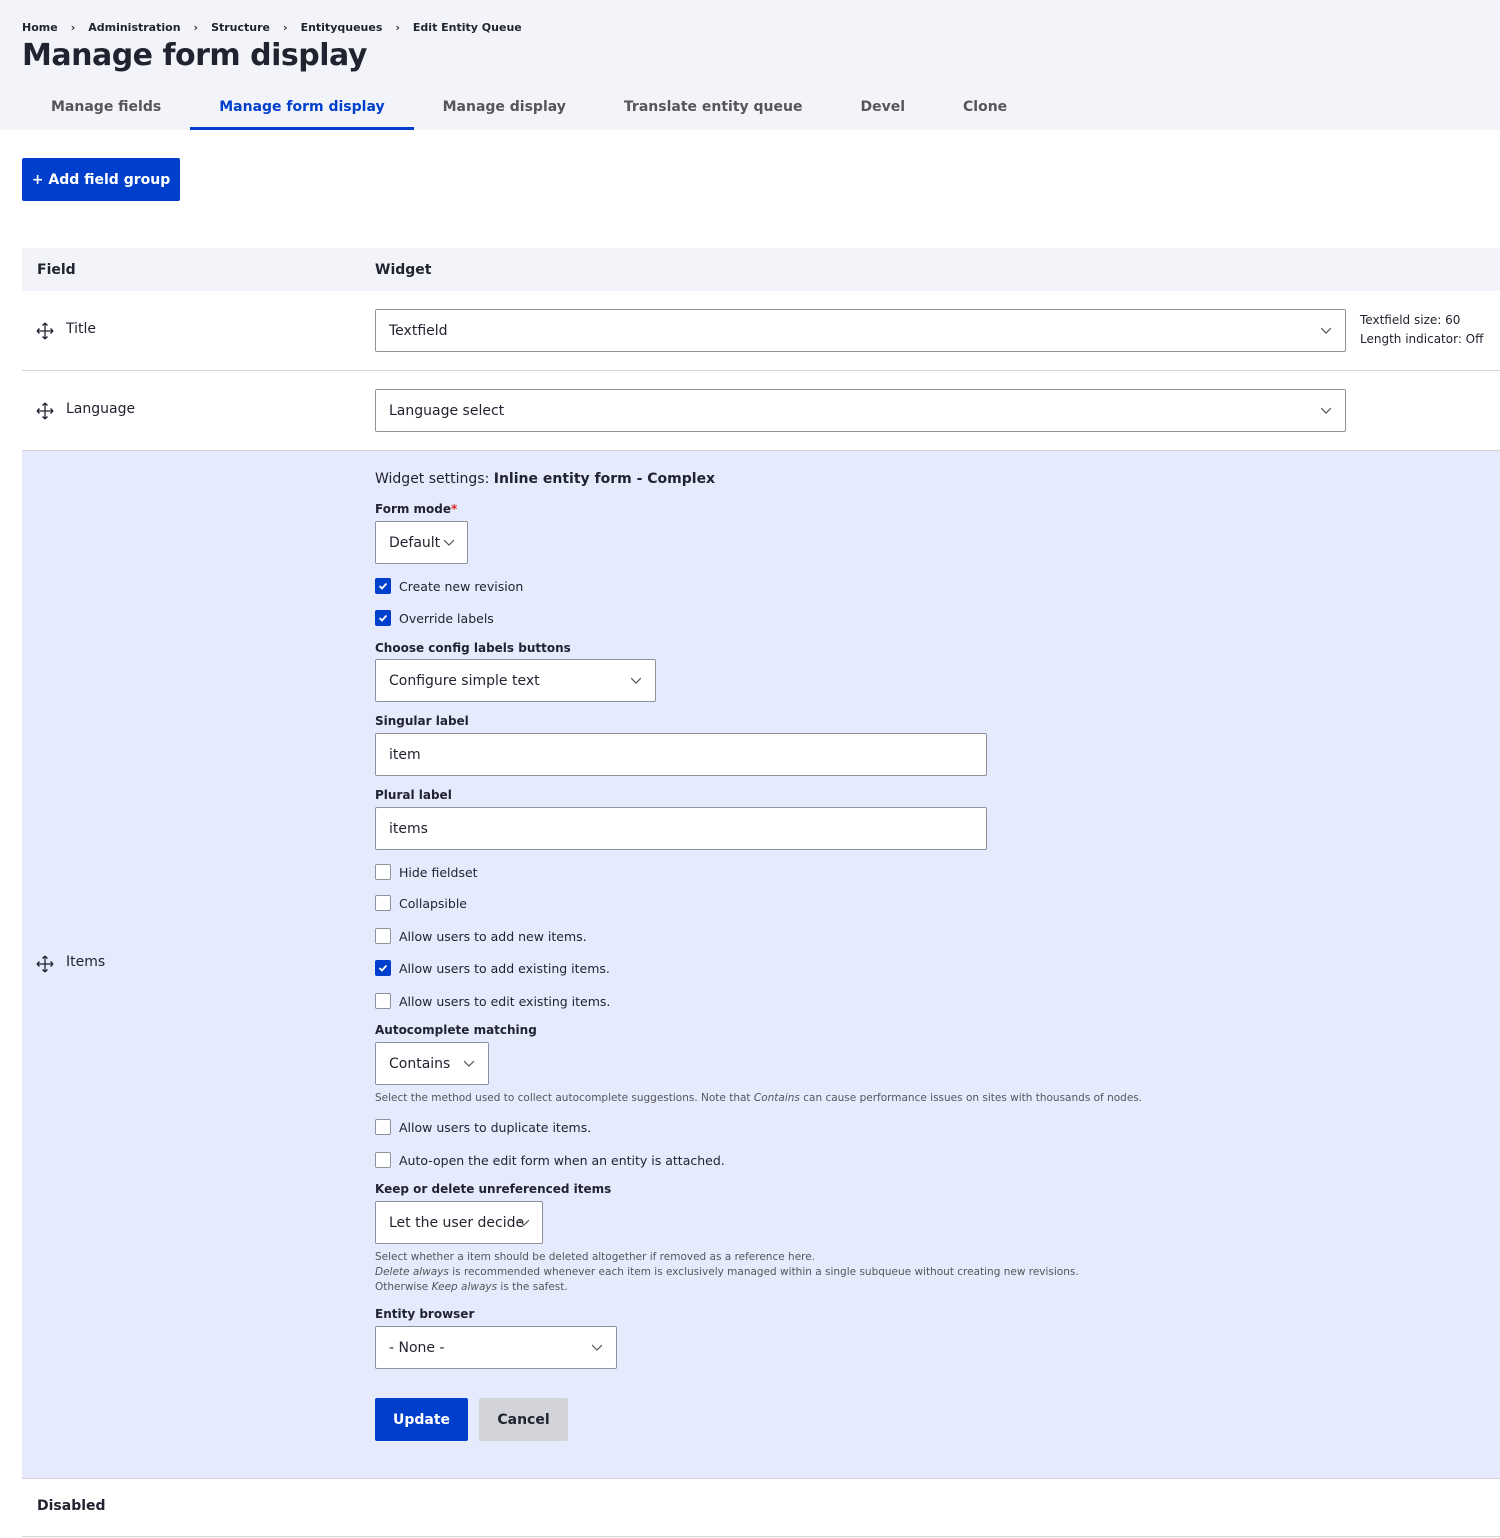  I want to click on allow-duplicate-checkbox: Allow users to duplicate items., so click(483, 1127).